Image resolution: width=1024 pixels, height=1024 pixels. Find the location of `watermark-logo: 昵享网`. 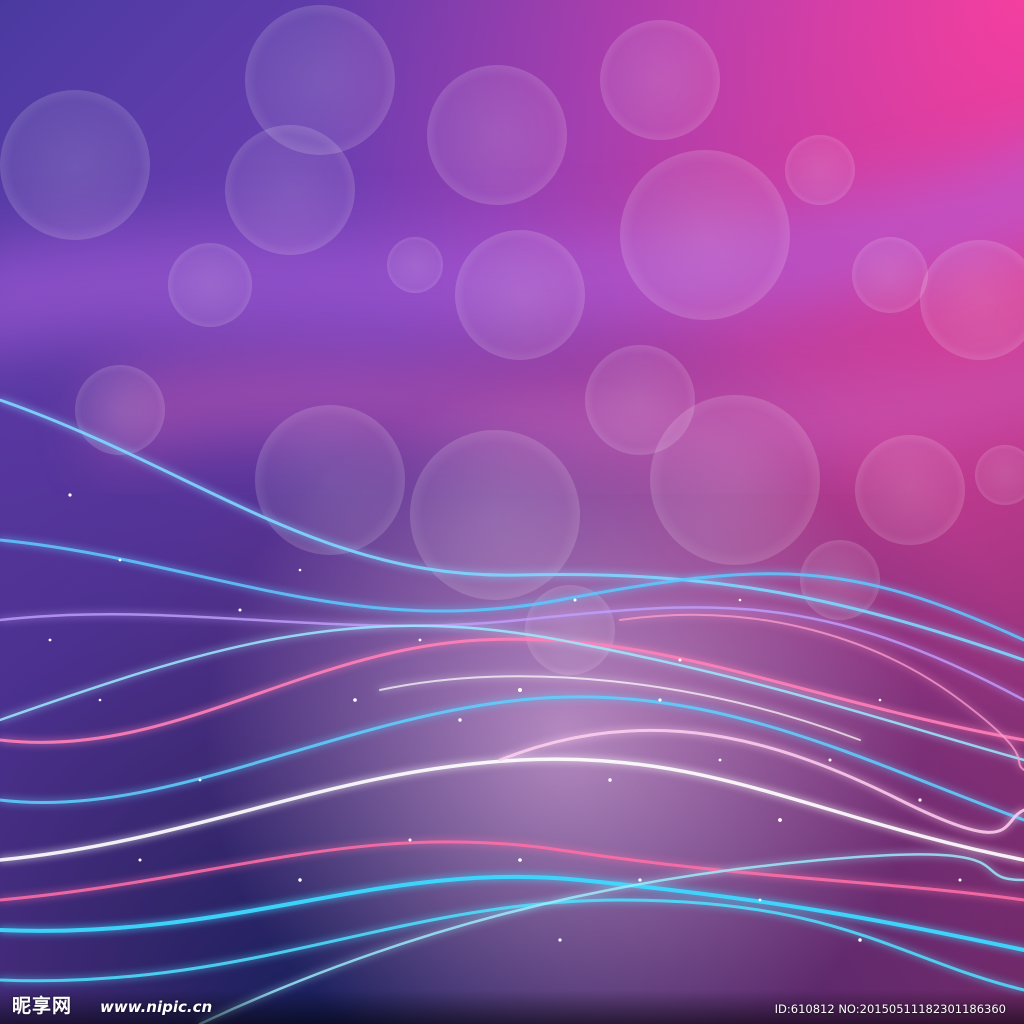

watermark-logo: 昵享网 is located at coordinates (42, 1006).